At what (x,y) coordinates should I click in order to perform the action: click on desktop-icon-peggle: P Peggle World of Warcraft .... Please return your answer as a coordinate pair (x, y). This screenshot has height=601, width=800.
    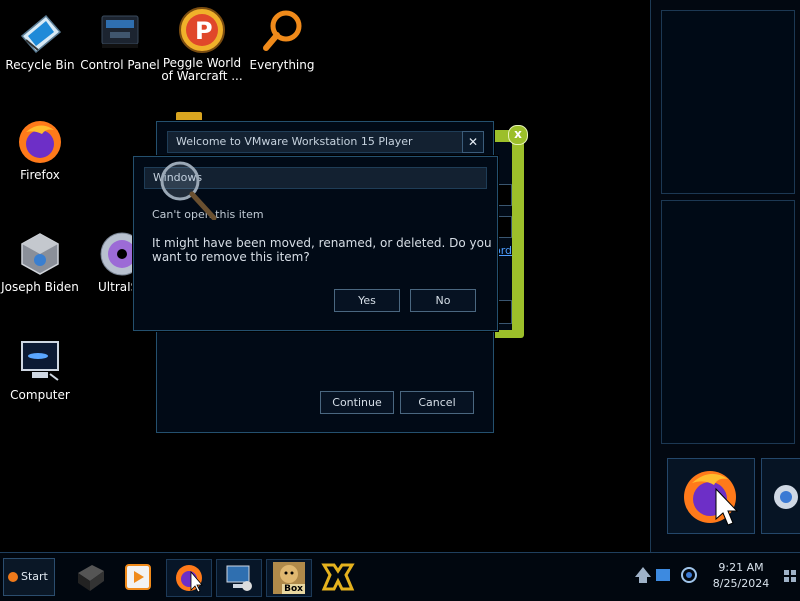
    Looking at the image, I should click on (202, 44).